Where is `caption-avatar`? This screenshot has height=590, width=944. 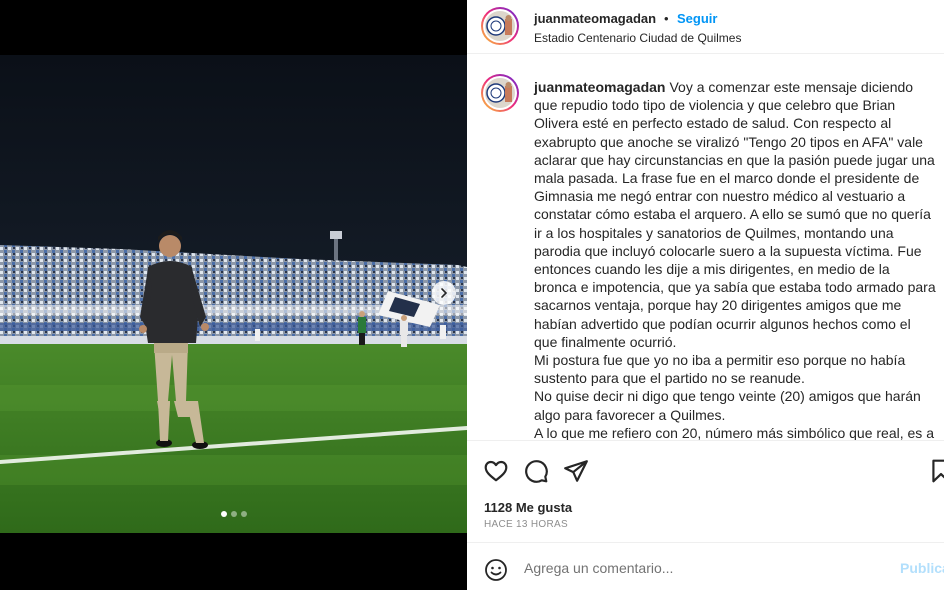 caption-avatar is located at coordinates (500, 93).